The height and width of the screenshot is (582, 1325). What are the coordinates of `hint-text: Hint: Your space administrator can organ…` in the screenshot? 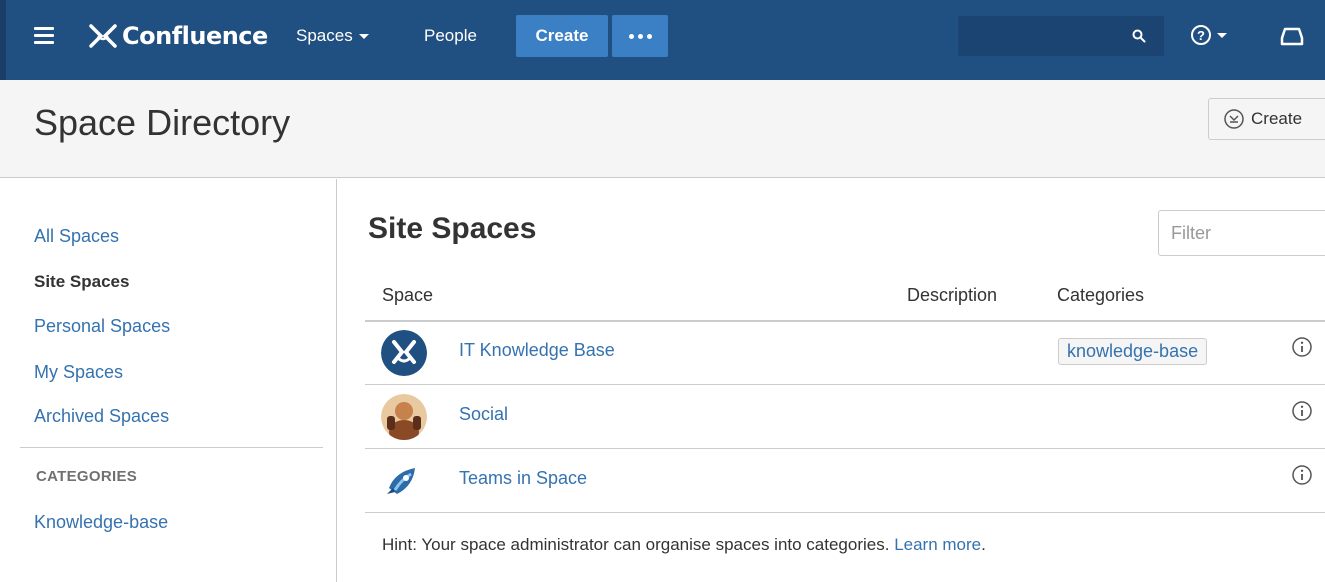 It's located at (684, 545).